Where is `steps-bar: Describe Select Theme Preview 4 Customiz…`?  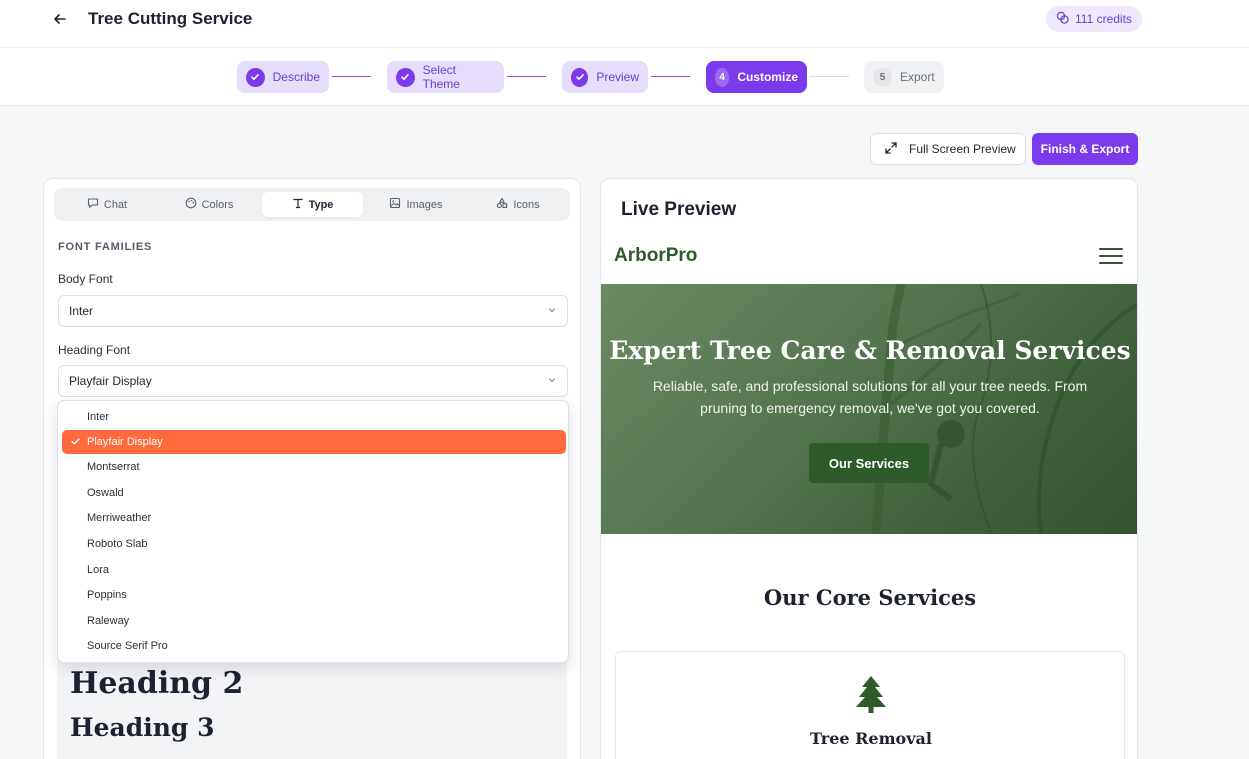 steps-bar: Describe Select Theme Preview 4 Customiz… is located at coordinates (624, 77).